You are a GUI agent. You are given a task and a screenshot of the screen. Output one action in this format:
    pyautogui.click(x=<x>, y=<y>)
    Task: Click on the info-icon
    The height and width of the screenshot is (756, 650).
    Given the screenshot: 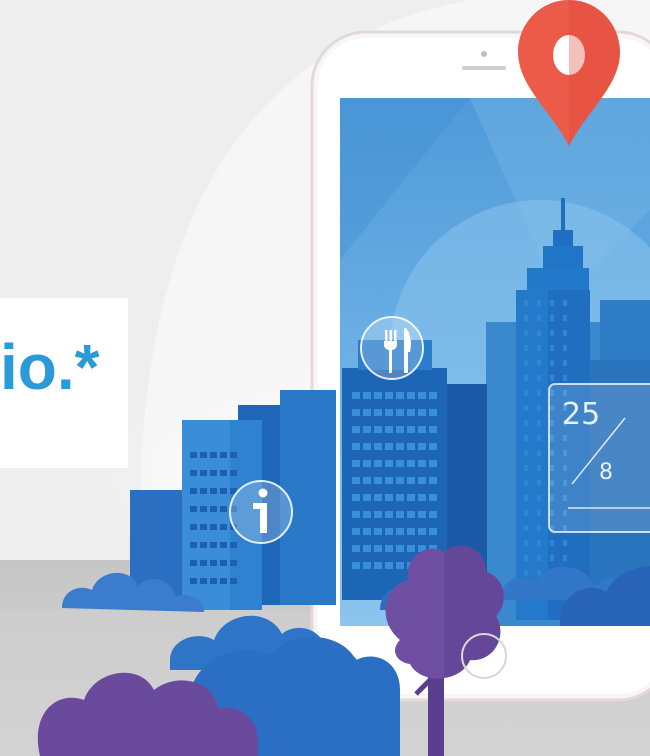 What is the action you would take?
    pyautogui.click(x=261, y=512)
    